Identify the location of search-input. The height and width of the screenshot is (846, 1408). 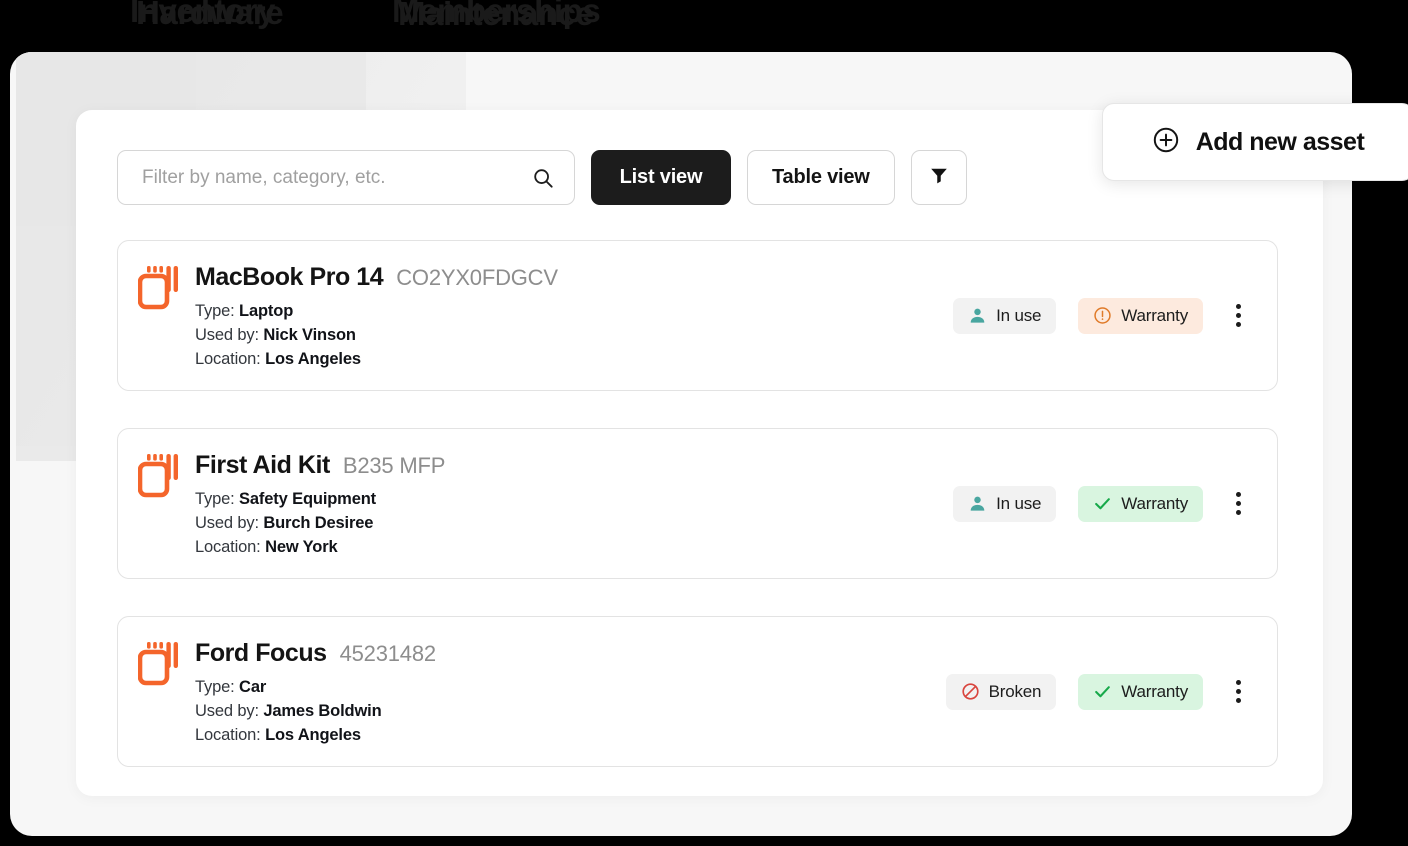
(346, 177).